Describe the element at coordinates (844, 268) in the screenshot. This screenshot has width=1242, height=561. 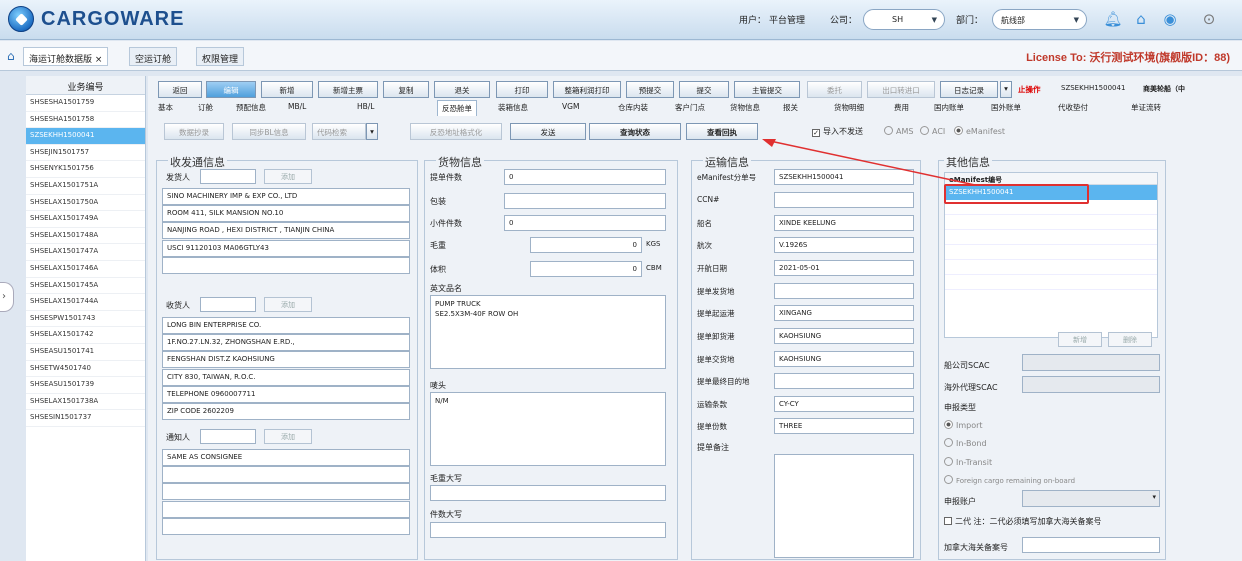
I see `transport-input-4: 2021-05-01` at that location.